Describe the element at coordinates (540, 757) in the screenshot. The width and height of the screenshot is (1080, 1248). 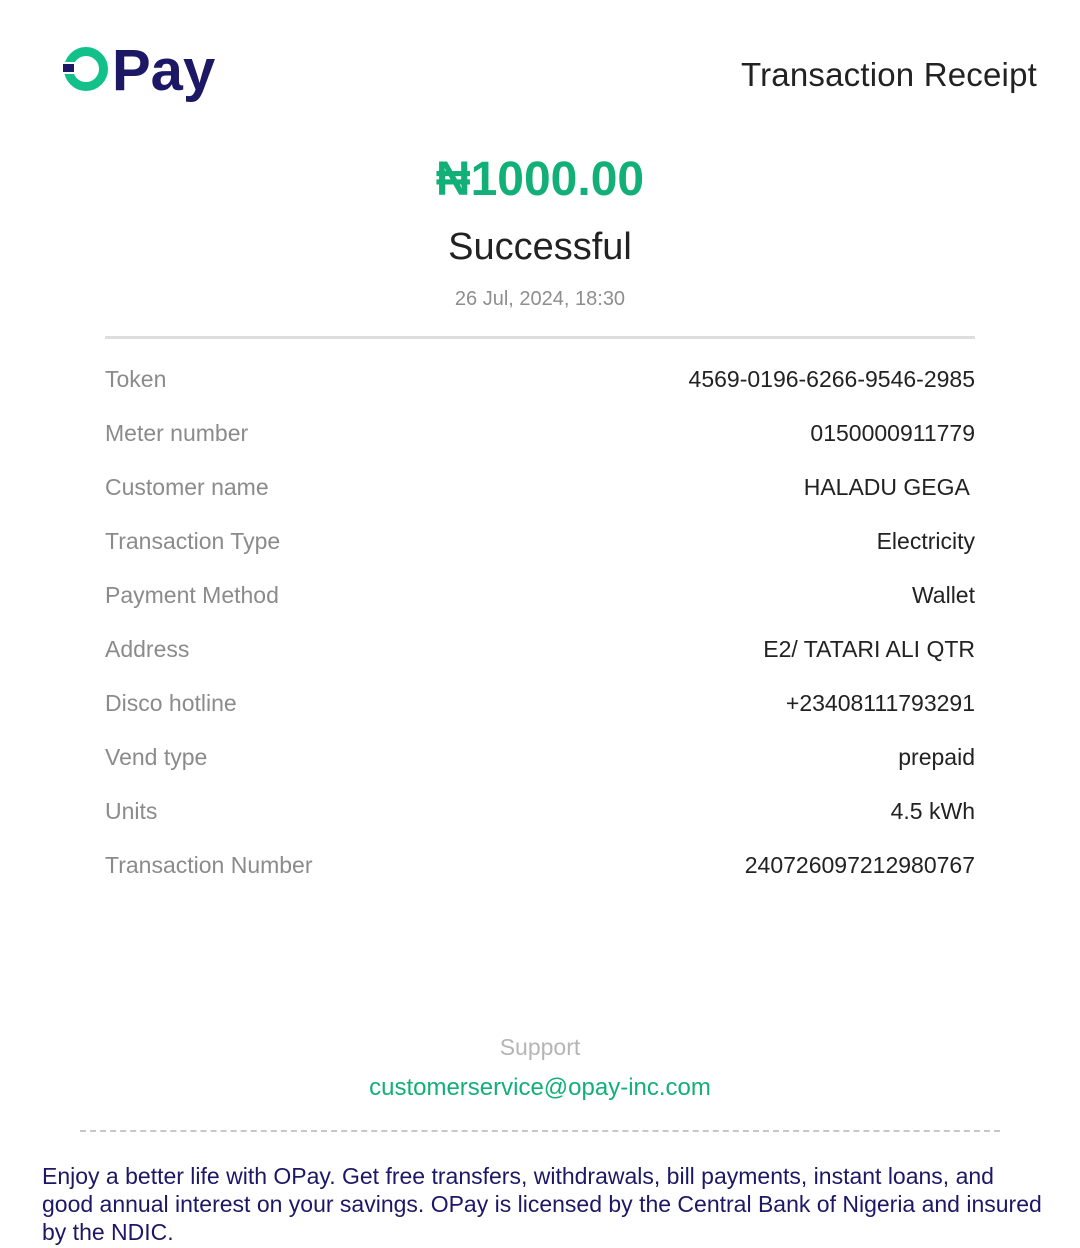
I see `detail-row-vend-type: Vend type prepaid` at that location.